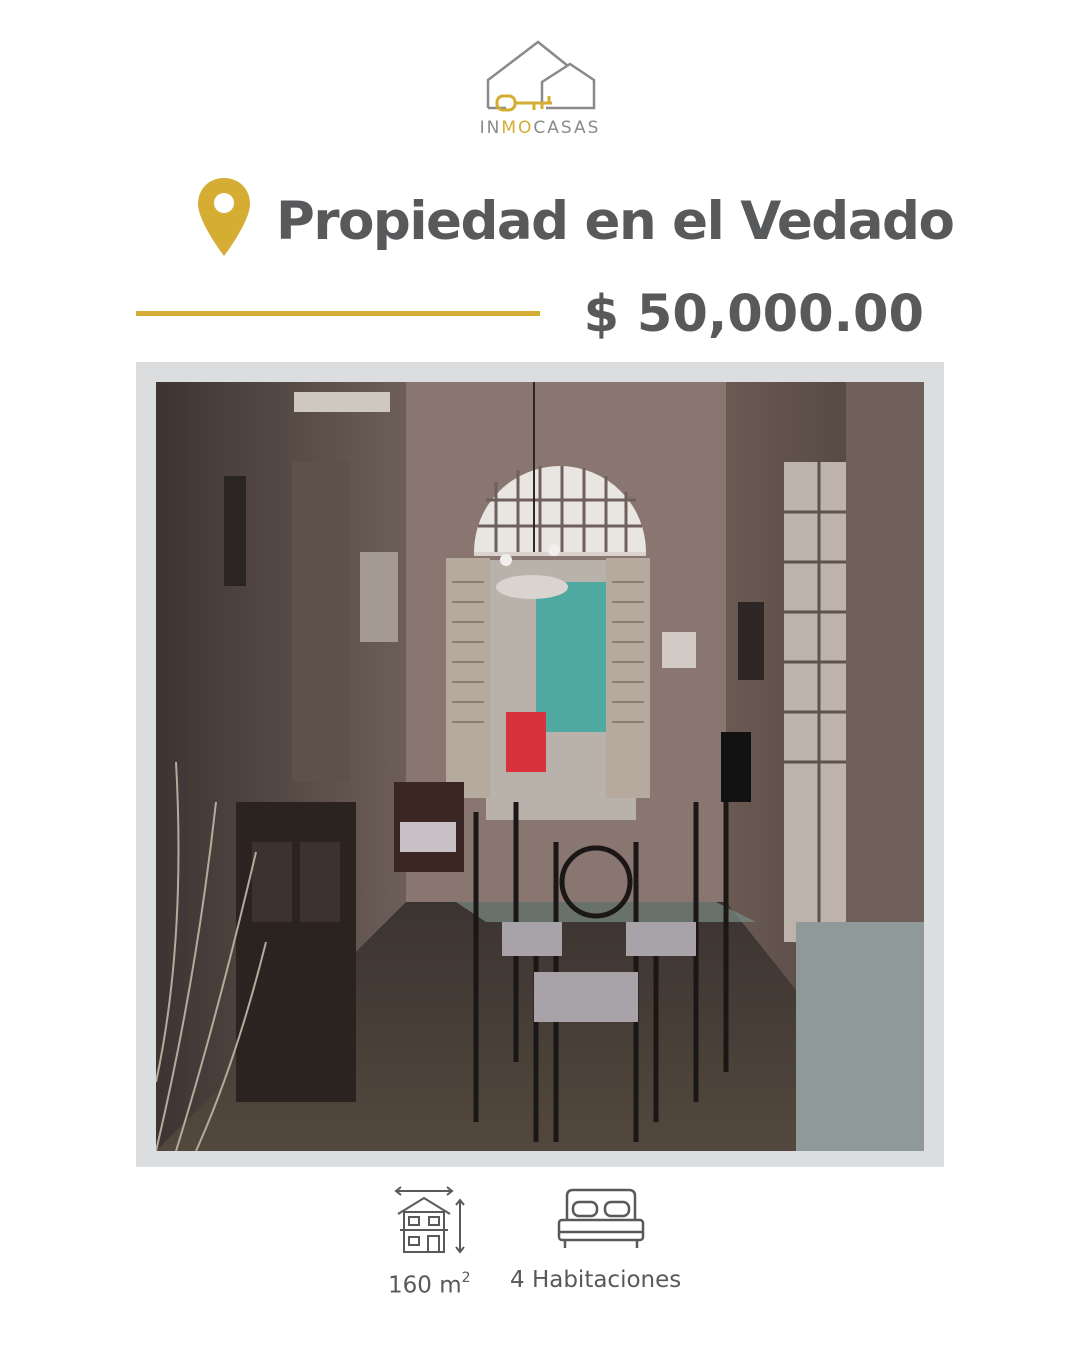 The image size is (1080, 1350). I want to click on house-key-icon, so click(541, 76).